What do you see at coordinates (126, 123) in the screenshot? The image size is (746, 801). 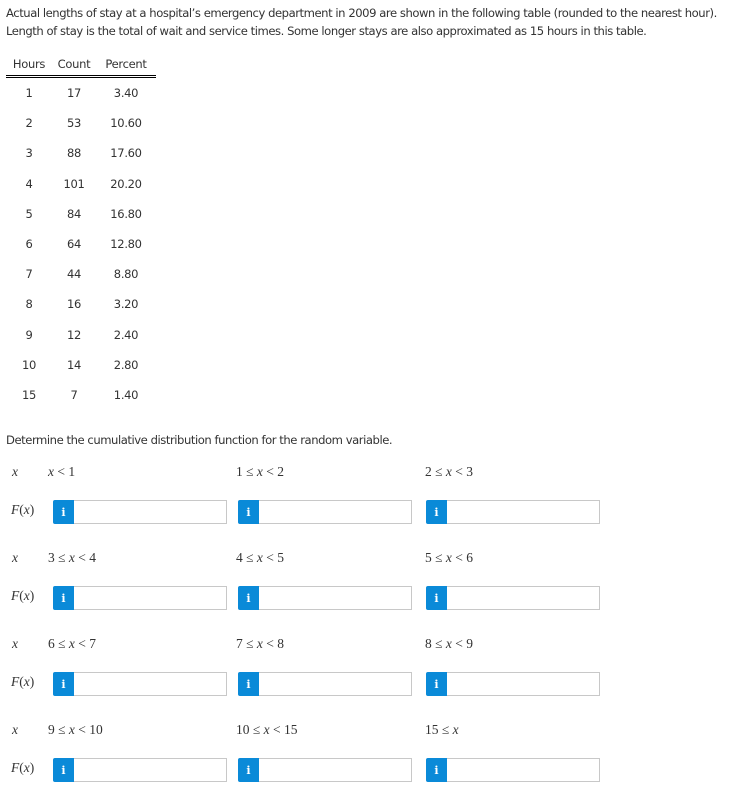 I see `percent-cell: 10.60` at bounding box center [126, 123].